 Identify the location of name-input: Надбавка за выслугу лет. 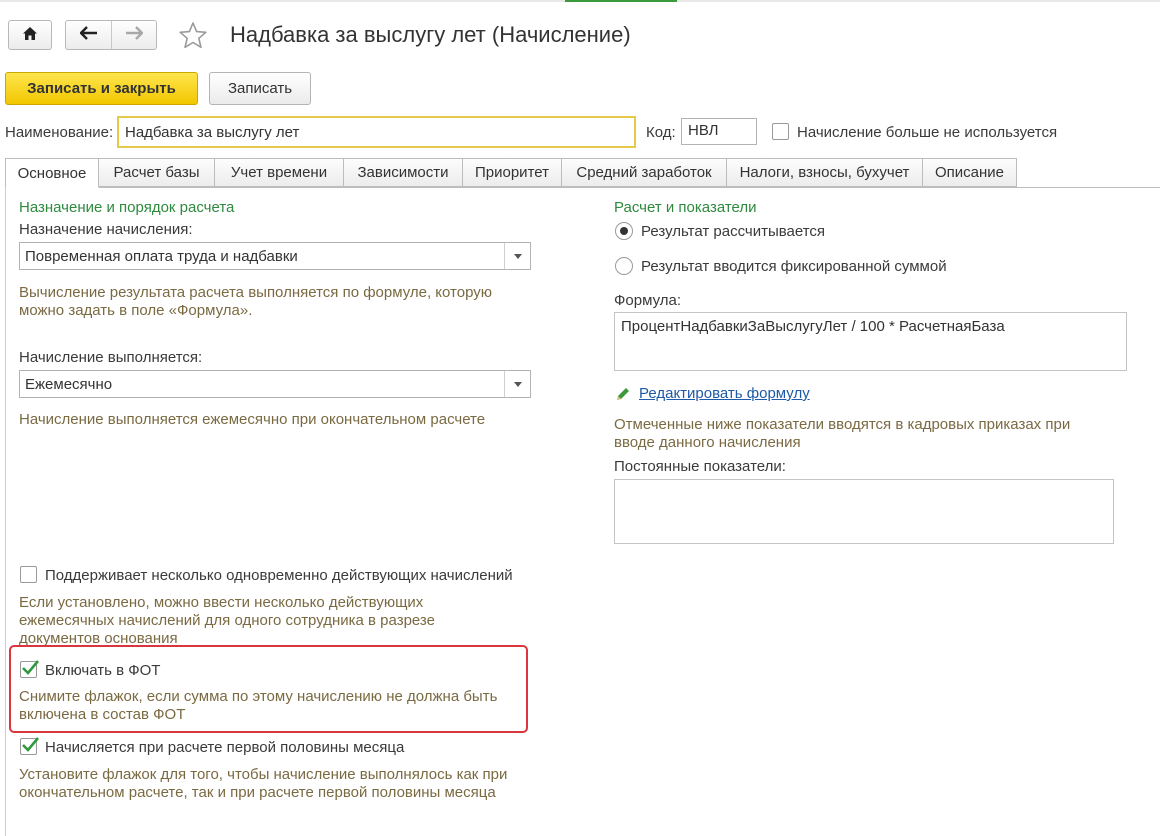
(376, 132).